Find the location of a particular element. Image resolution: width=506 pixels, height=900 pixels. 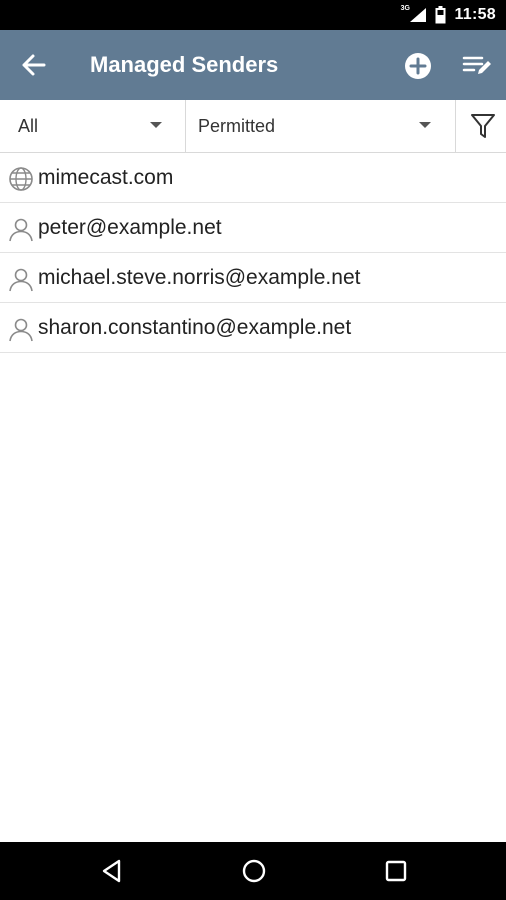

network-type-label: 3G is located at coordinates (405, 8).